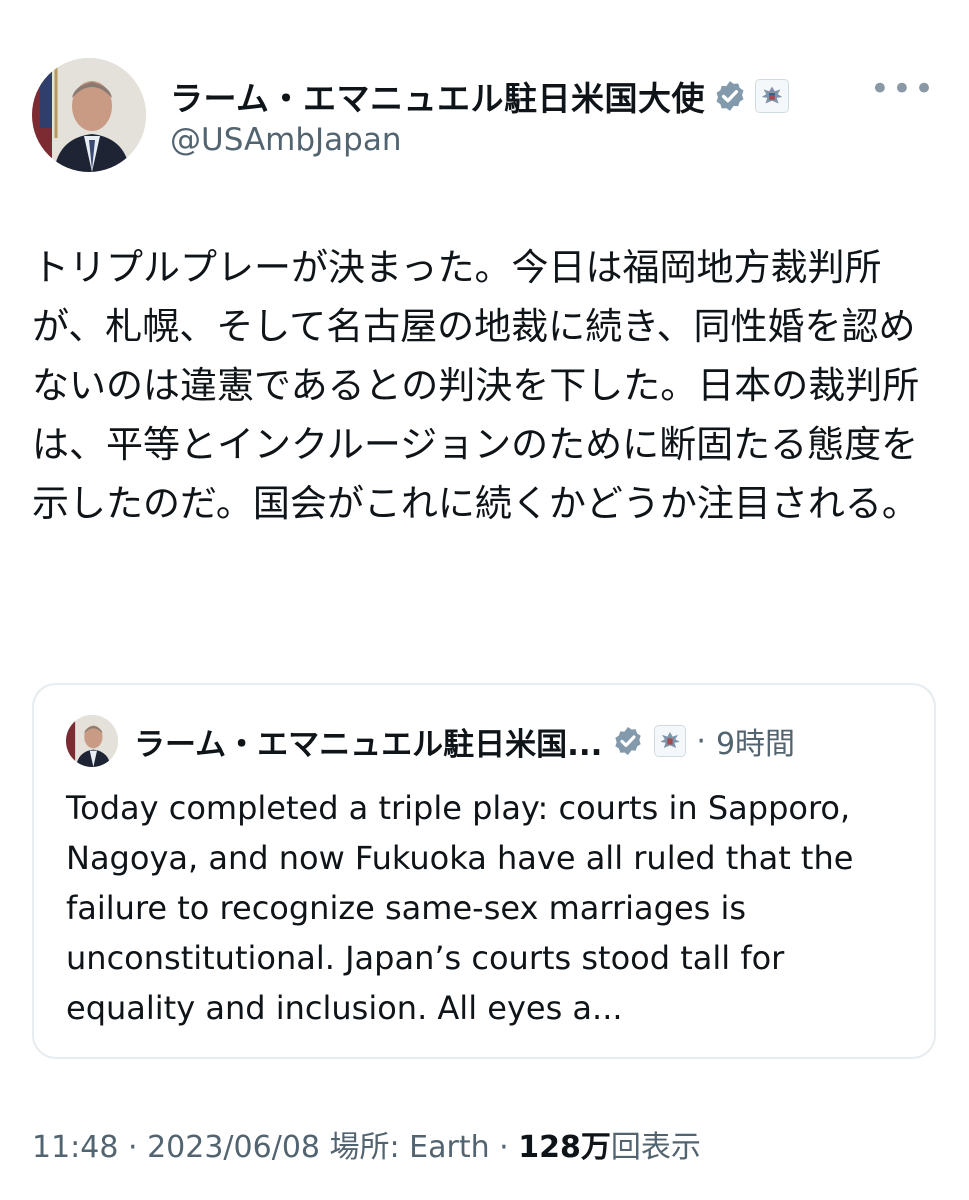  What do you see at coordinates (233, 1147) in the screenshot?
I see `tweet-date: 2023/06/08` at bounding box center [233, 1147].